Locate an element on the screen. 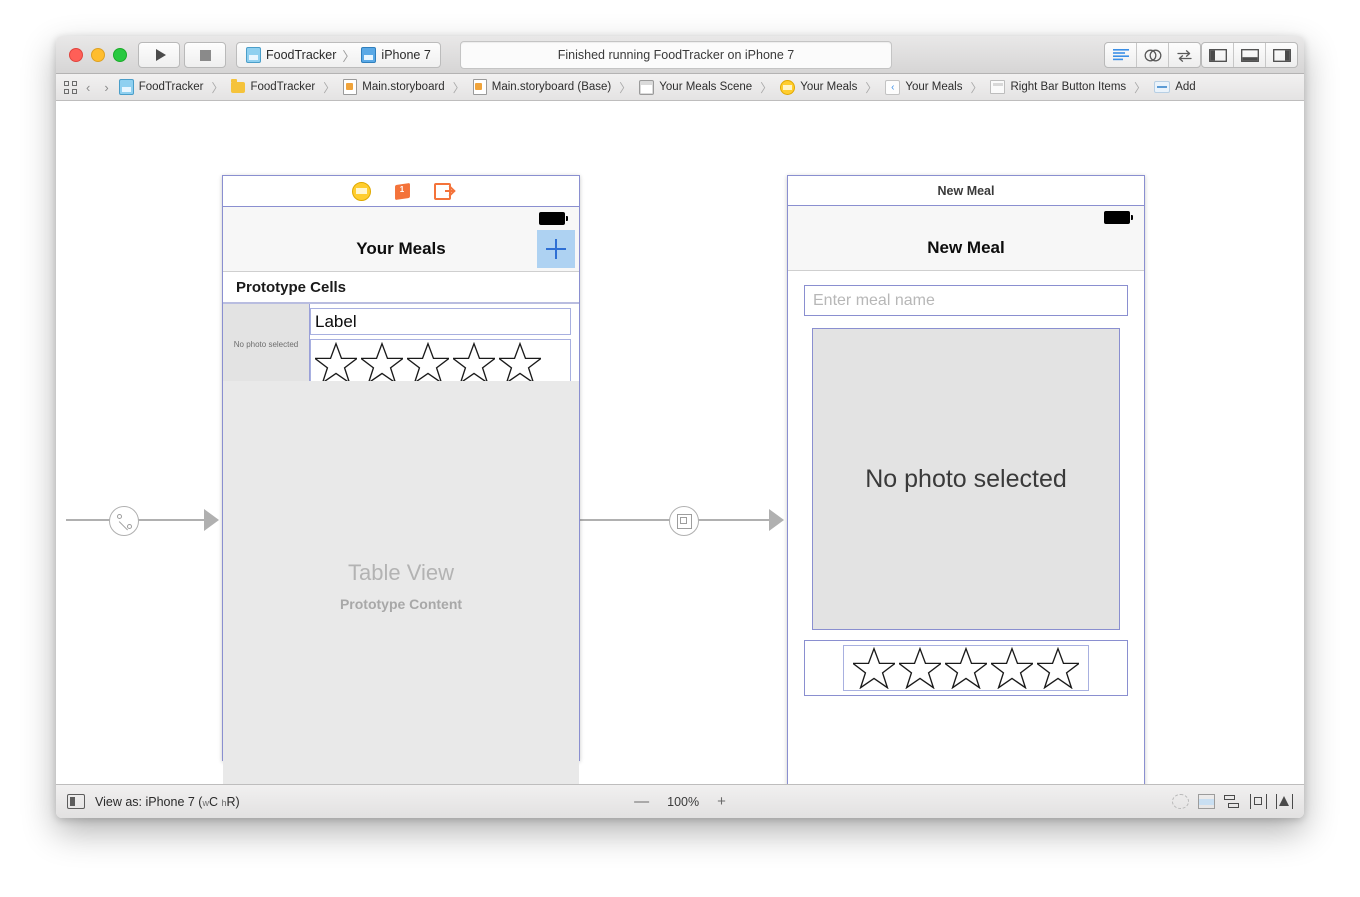  breadcrumb-item-group: FoodTracker is located at coordinates (273, 86).